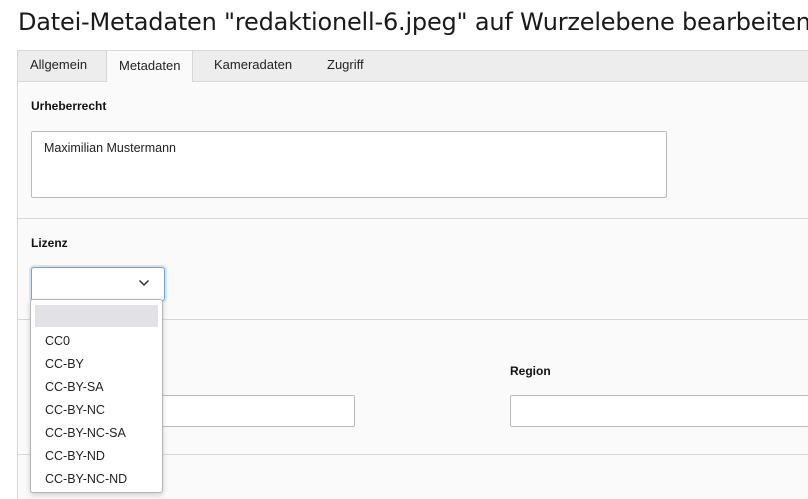  Describe the element at coordinates (96, 433) in the screenshot. I see `license-option-cc-by-nc-sa: CC-BY-NC-SA` at that location.